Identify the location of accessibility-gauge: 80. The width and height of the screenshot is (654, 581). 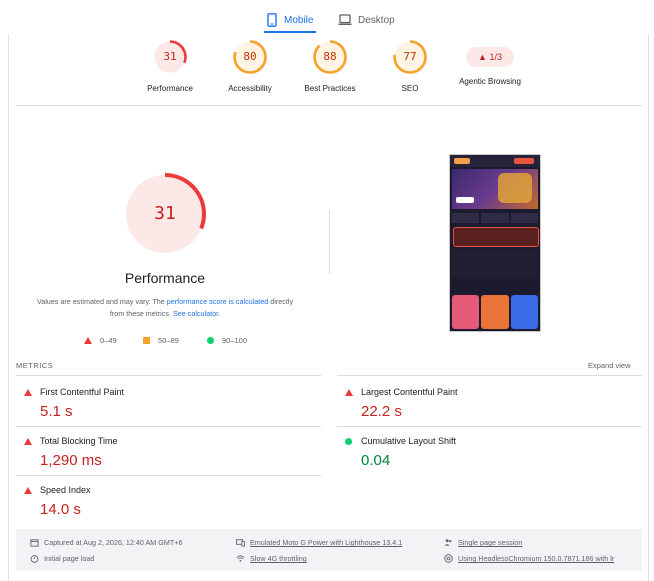
(250, 57).